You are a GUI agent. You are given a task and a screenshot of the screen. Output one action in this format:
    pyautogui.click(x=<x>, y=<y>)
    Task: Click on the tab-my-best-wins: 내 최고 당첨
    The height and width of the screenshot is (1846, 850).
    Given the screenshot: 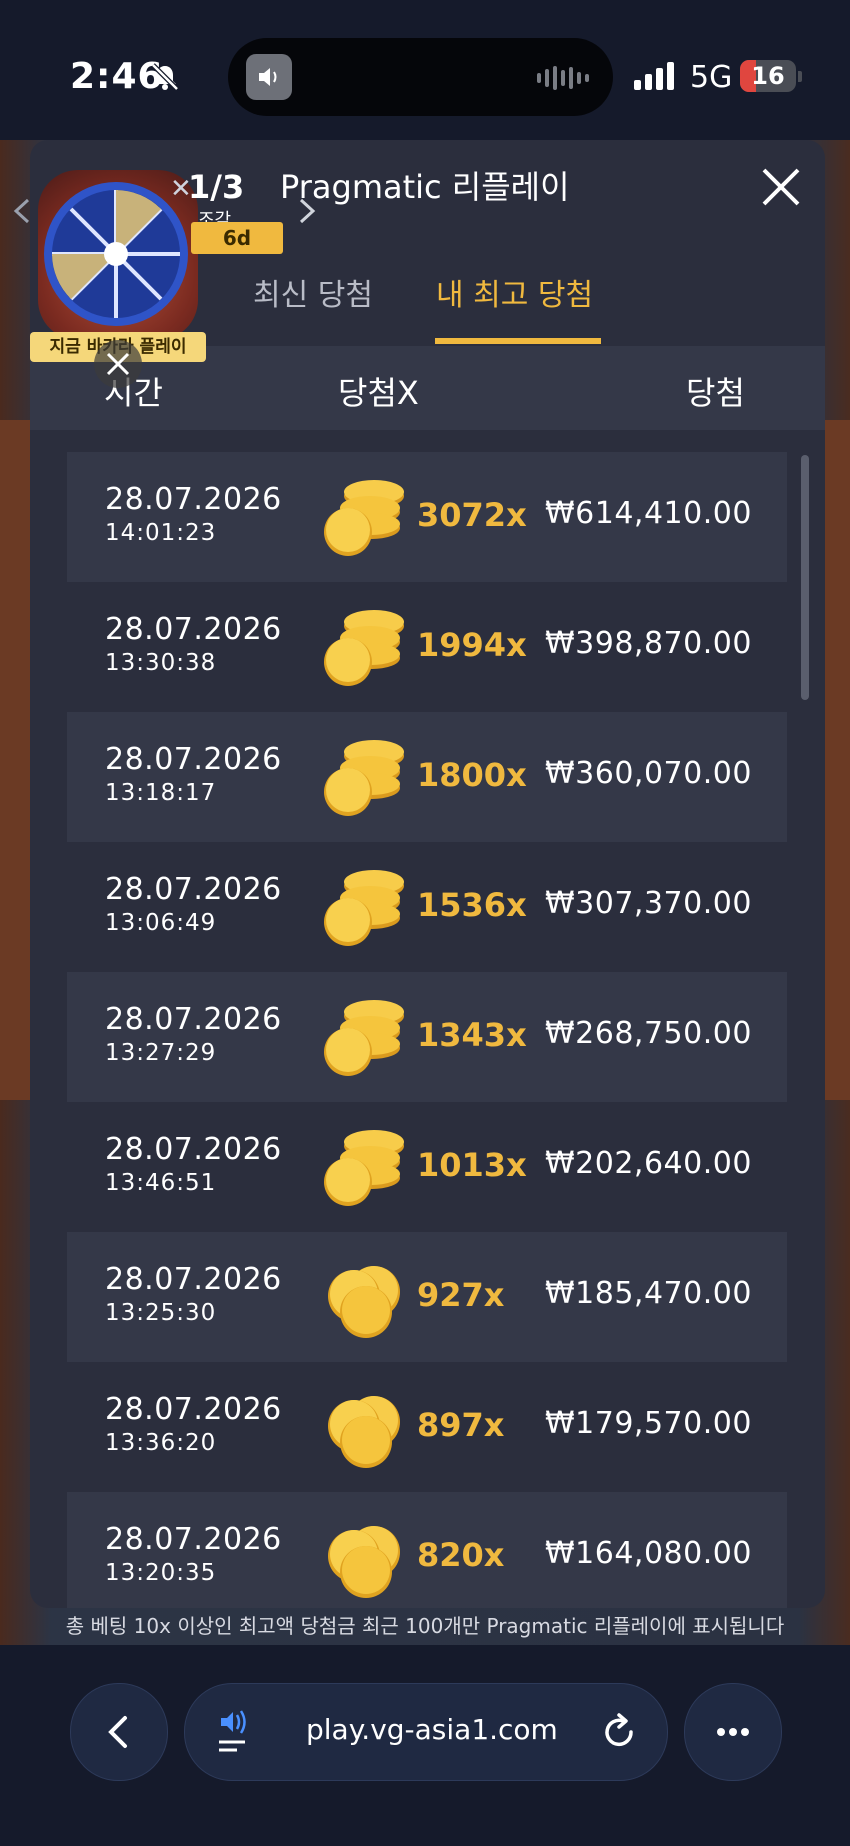 What is the action you would take?
    pyautogui.click(x=514, y=292)
    